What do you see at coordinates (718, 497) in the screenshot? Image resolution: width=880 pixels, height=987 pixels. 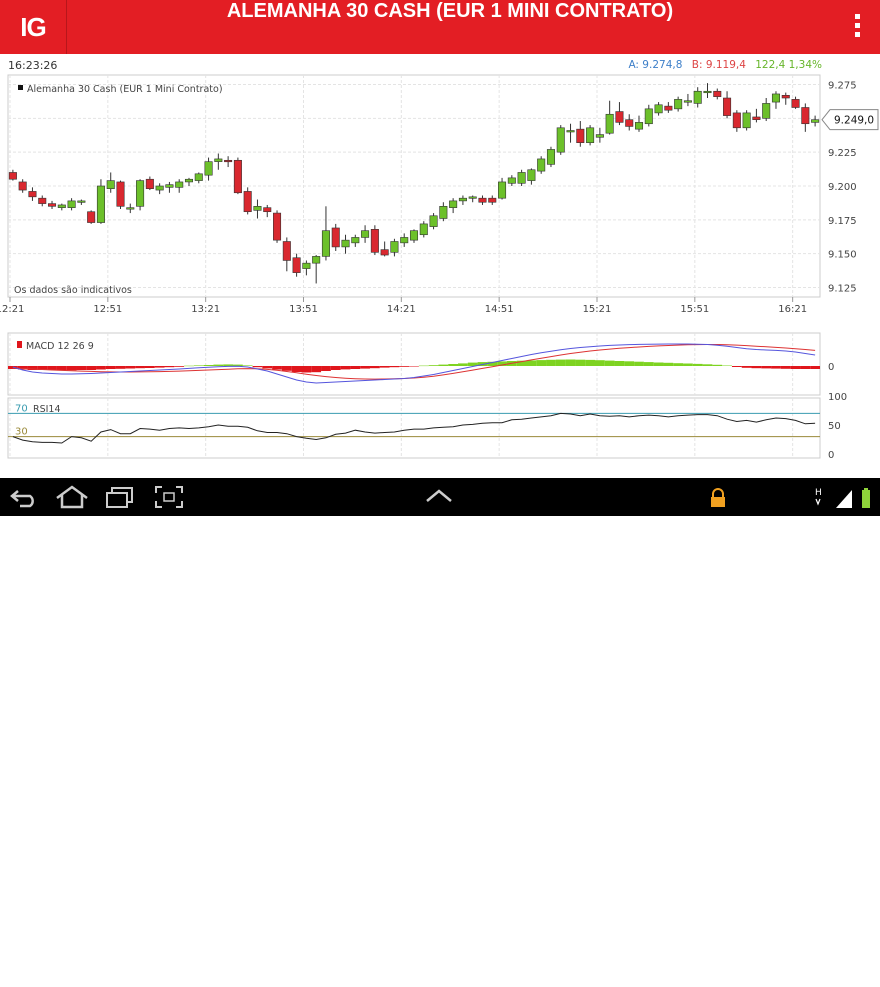 I see `lock-icon` at bounding box center [718, 497].